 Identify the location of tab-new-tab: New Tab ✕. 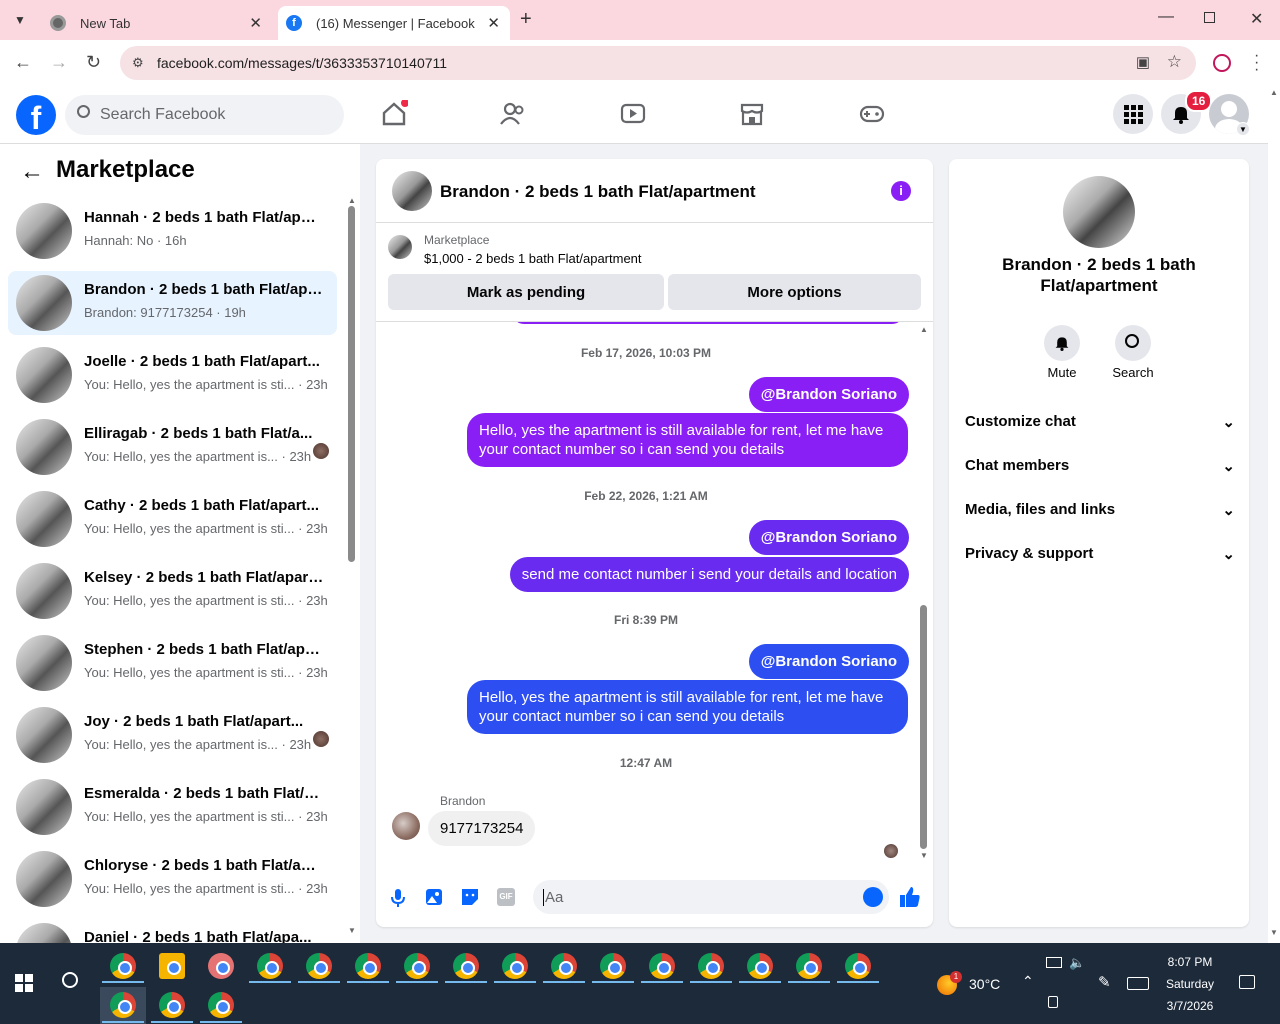
(156, 23).